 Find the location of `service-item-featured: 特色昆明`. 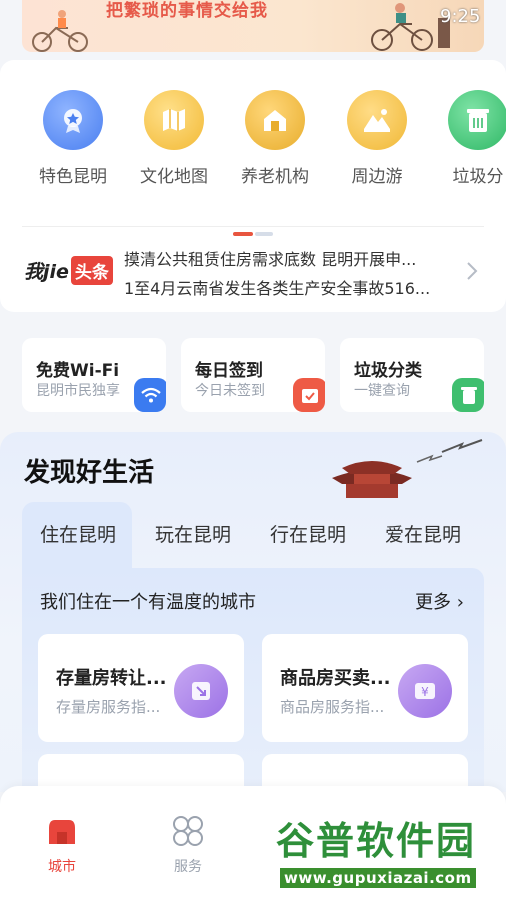

service-item-featured: 特色昆明 is located at coordinates (73, 138).